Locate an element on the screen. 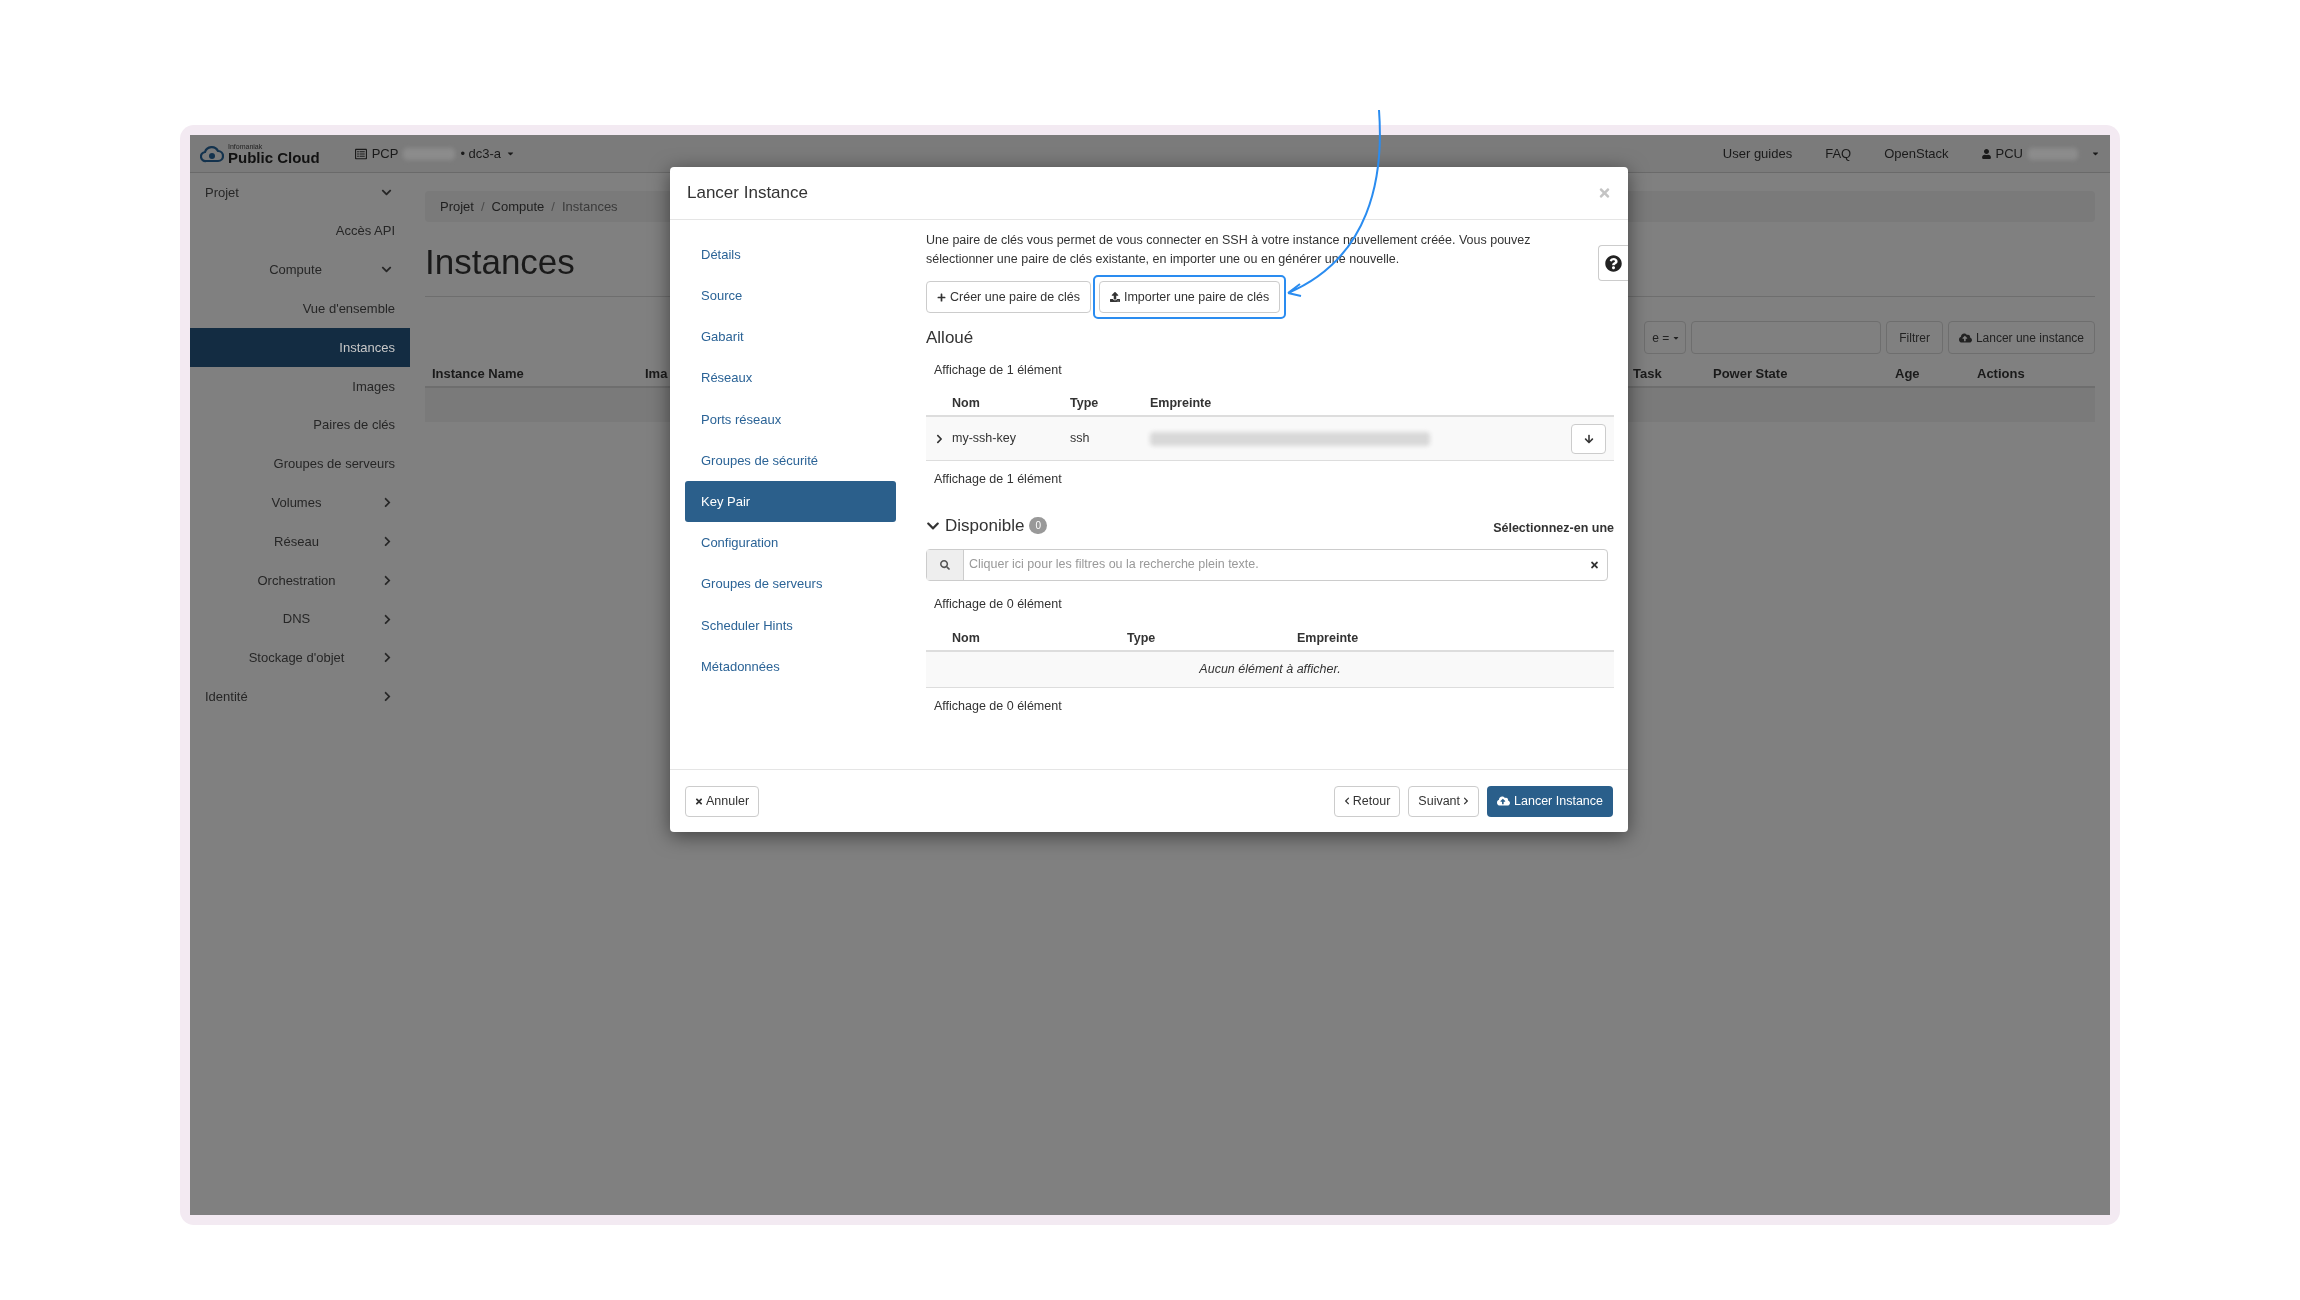  clear-icon is located at coordinates (1594, 564).